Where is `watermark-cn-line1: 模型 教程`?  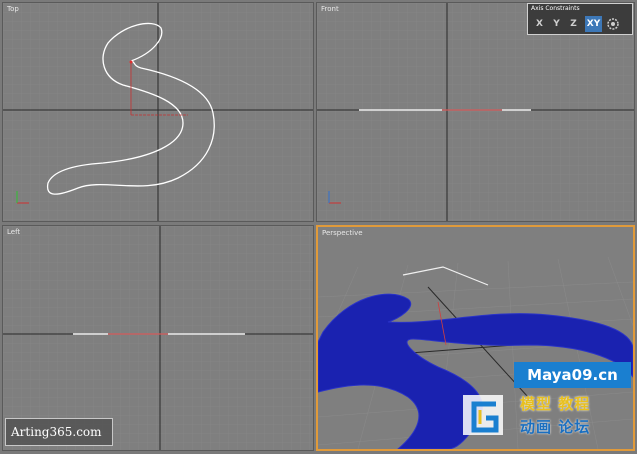 watermark-cn-line1: 模型 教程 is located at coordinates (555, 404).